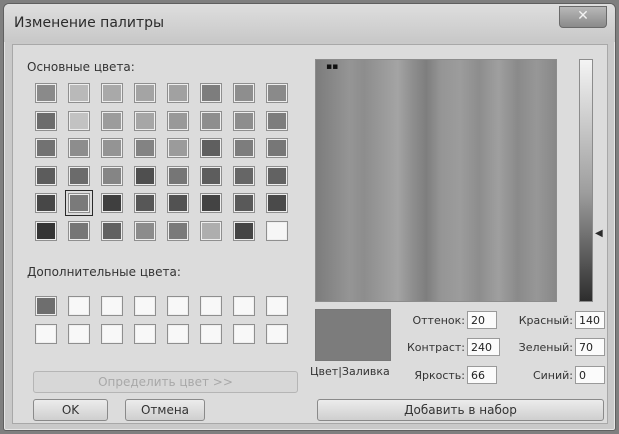 The width and height of the screenshot is (619, 434). Describe the element at coordinates (545, 320) in the screenshot. I see `red-label: Красный:` at that location.